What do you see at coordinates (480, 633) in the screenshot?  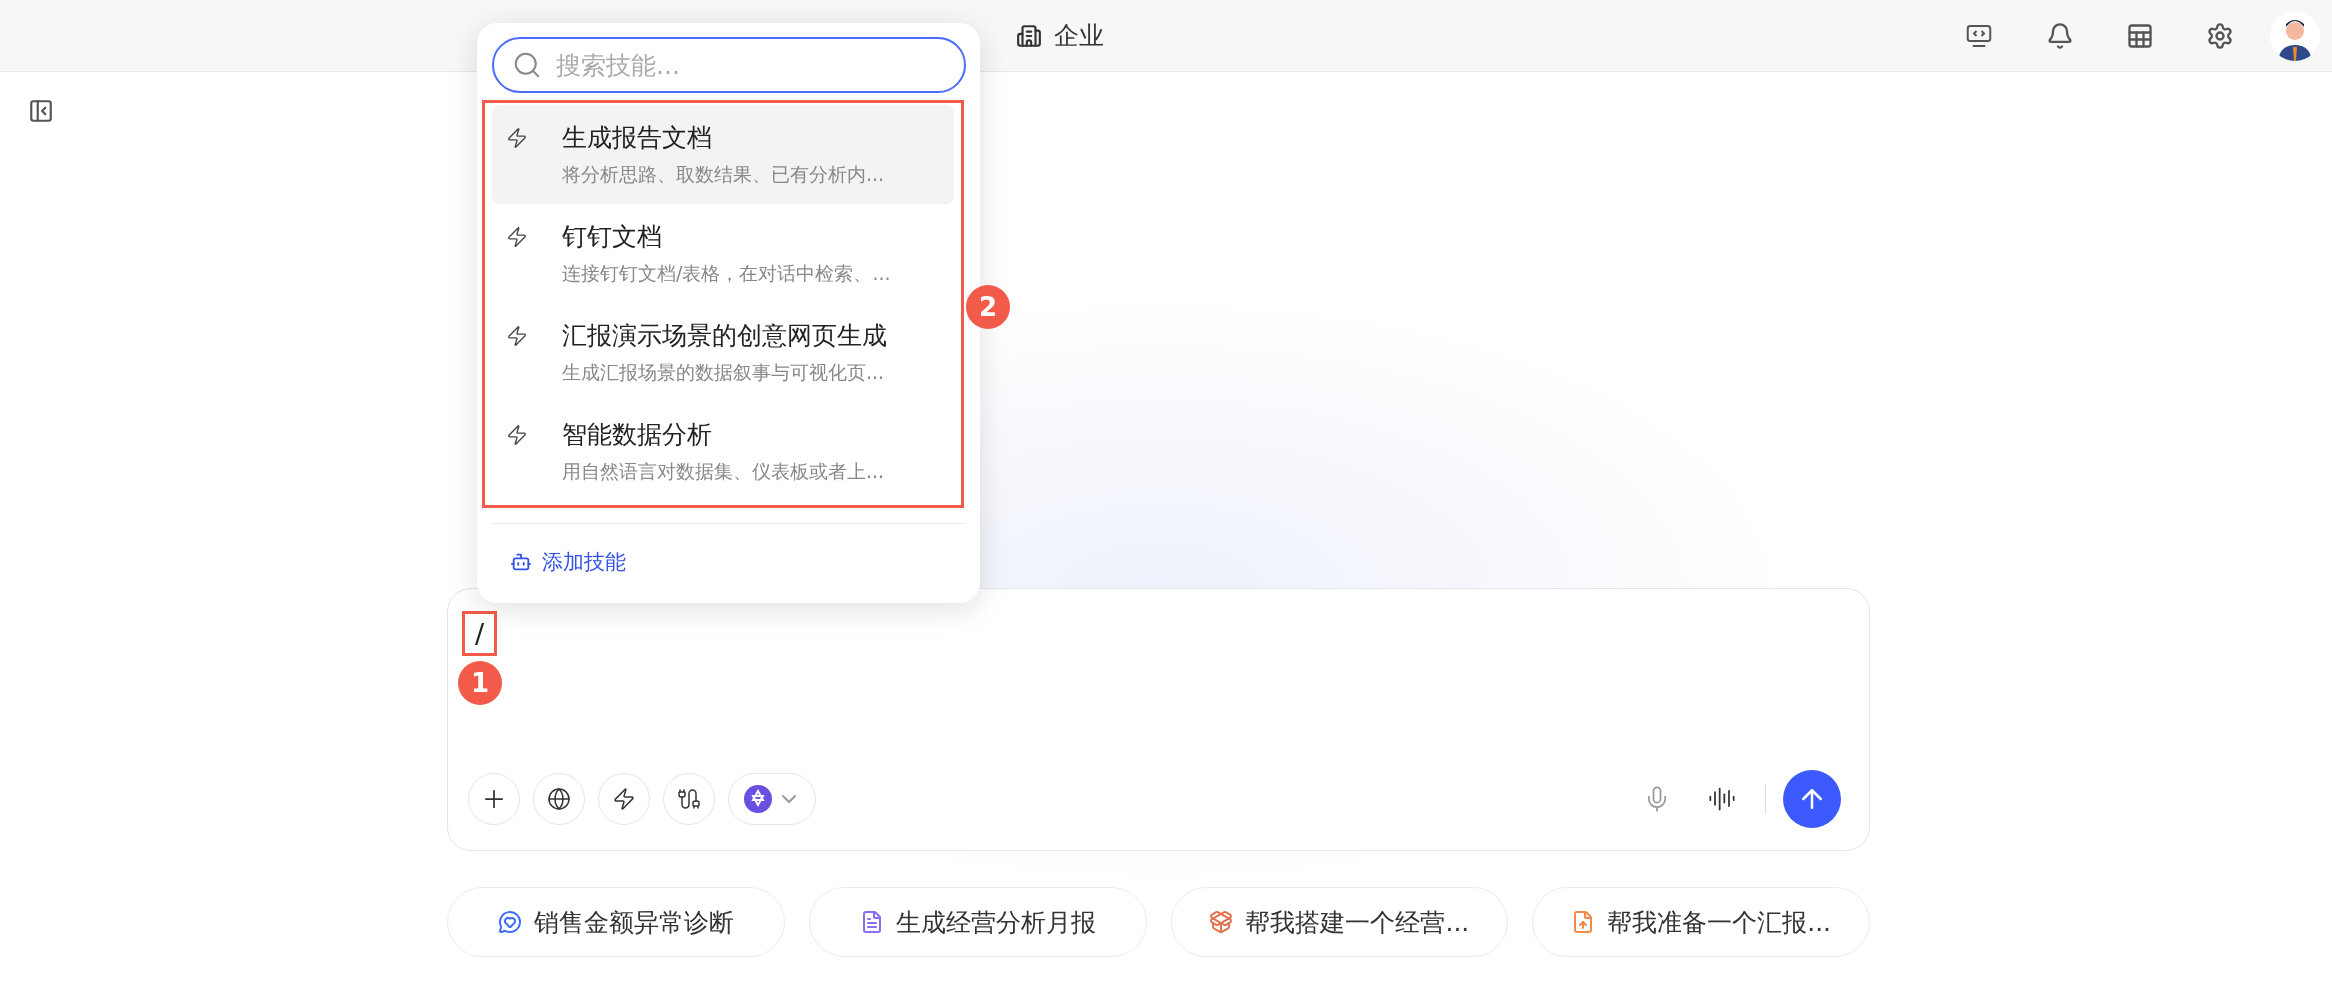 I see `input-value: /` at bounding box center [480, 633].